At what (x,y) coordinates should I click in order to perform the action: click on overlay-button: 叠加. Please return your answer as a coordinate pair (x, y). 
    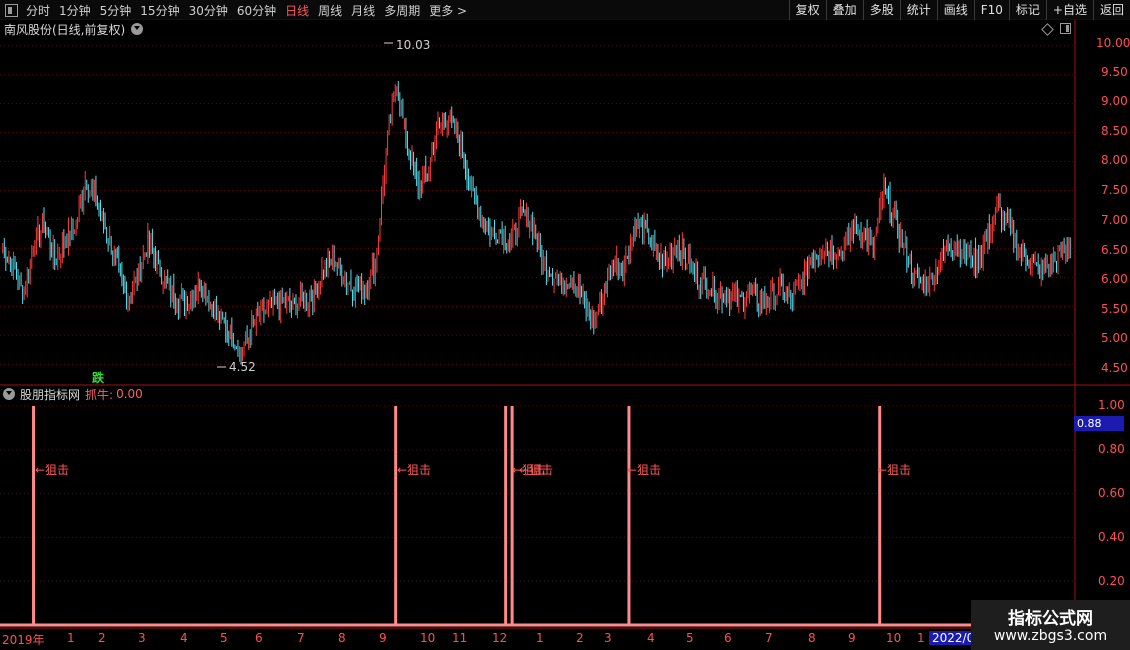
    Looking at the image, I should click on (844, 10).